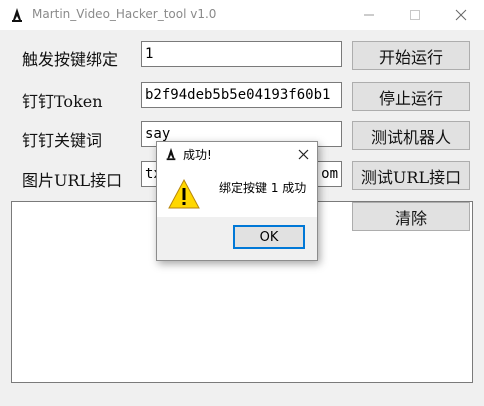  What do you see at coordinates (17, 15) in the screenshot?
I see `app-icon` at bounding box center [17, 15].